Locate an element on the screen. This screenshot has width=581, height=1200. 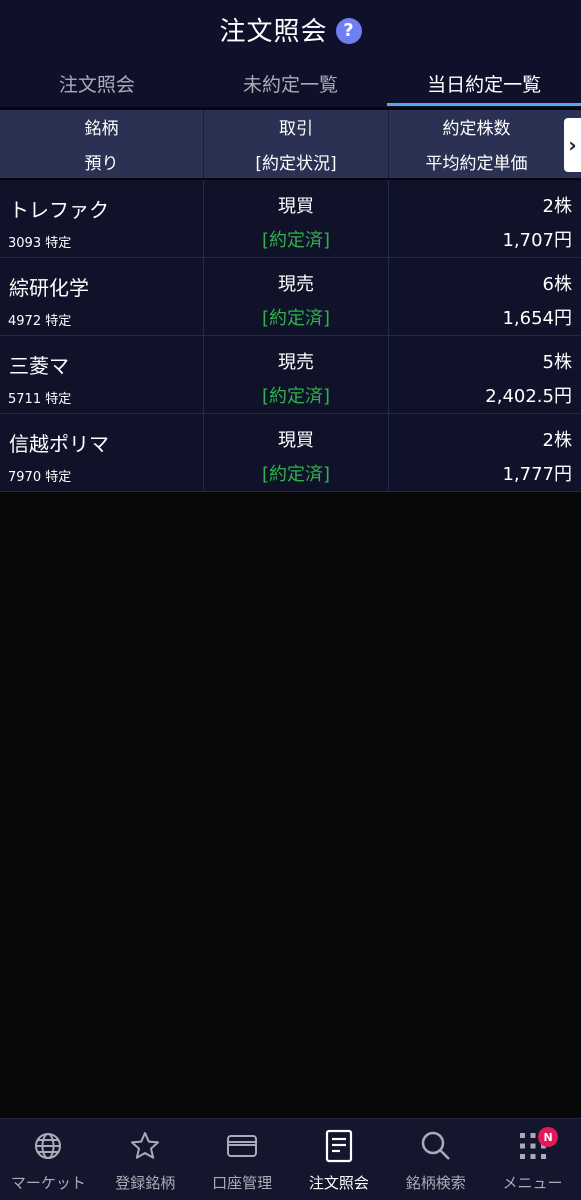
nav-label: 登録銘柄 is located at coordinates (145, 1183).